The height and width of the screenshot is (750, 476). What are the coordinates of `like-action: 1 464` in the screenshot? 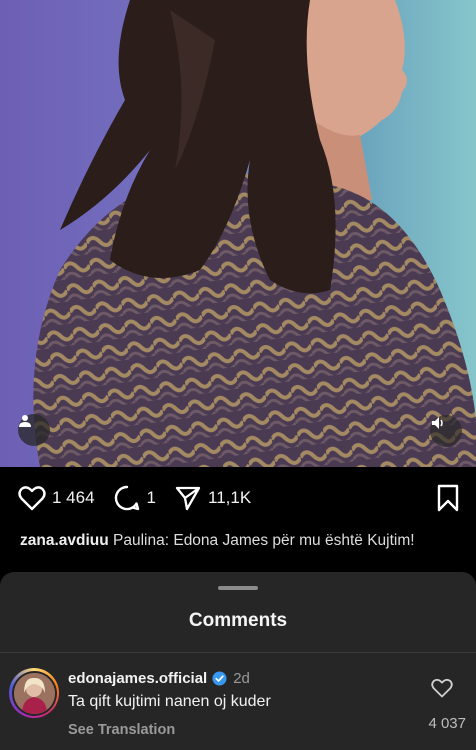 It's located at (56, 498).